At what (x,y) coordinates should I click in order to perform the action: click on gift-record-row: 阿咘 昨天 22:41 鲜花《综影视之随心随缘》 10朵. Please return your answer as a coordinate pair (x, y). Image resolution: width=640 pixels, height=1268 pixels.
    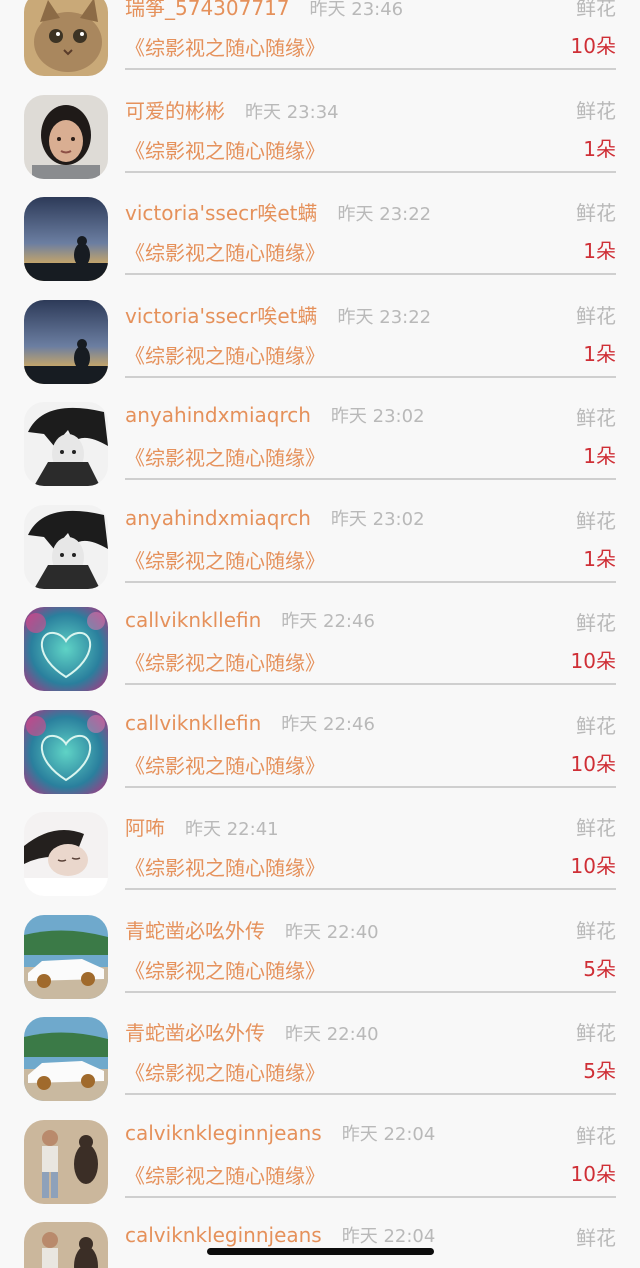
    Looking at the image, I should click on (320, 853).